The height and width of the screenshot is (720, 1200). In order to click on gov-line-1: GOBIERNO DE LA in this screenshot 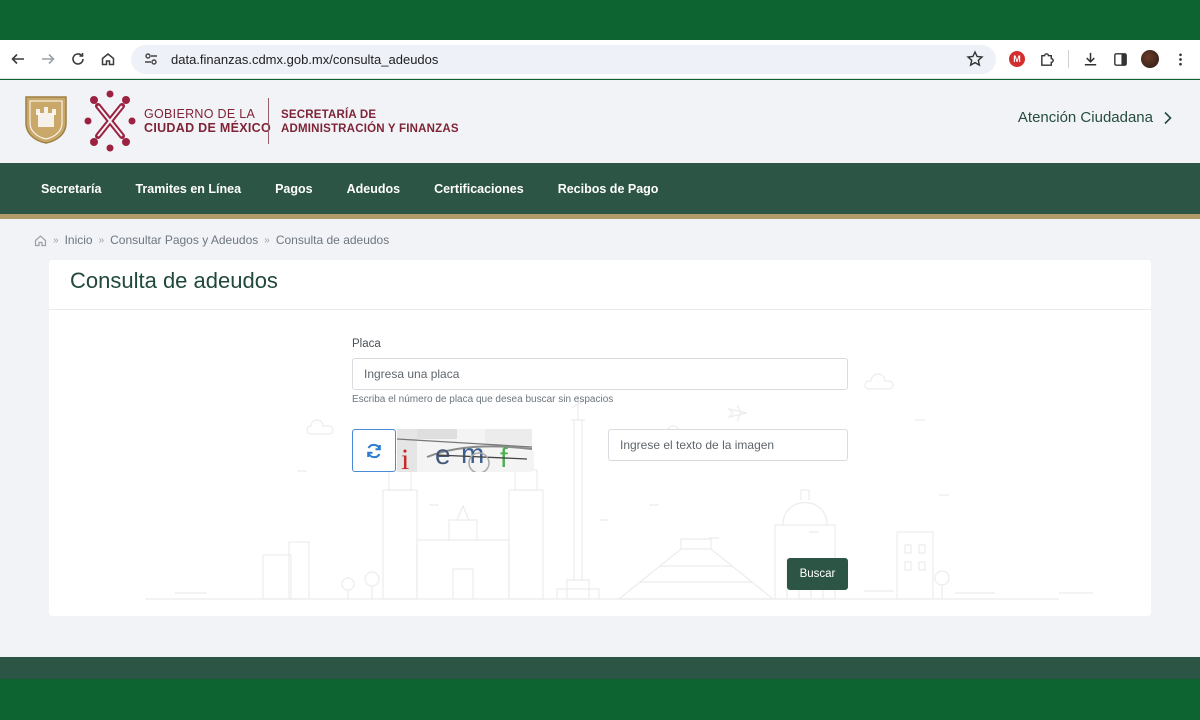, I will do `click(200, 114)`.